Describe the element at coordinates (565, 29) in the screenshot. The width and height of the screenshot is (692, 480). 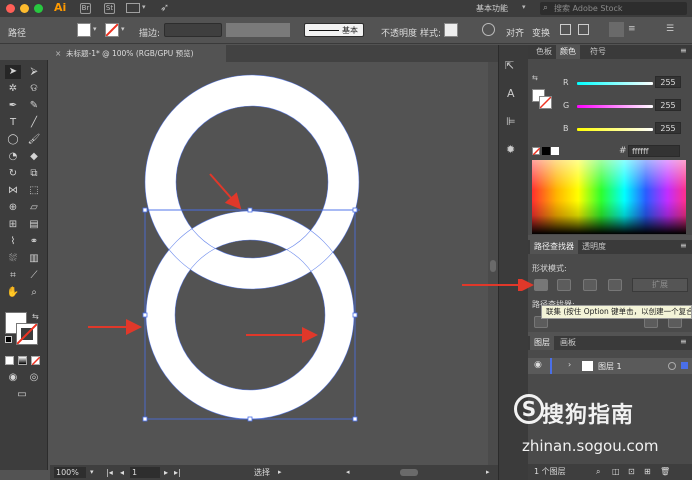
I see `isolate-object-icon` at that location.